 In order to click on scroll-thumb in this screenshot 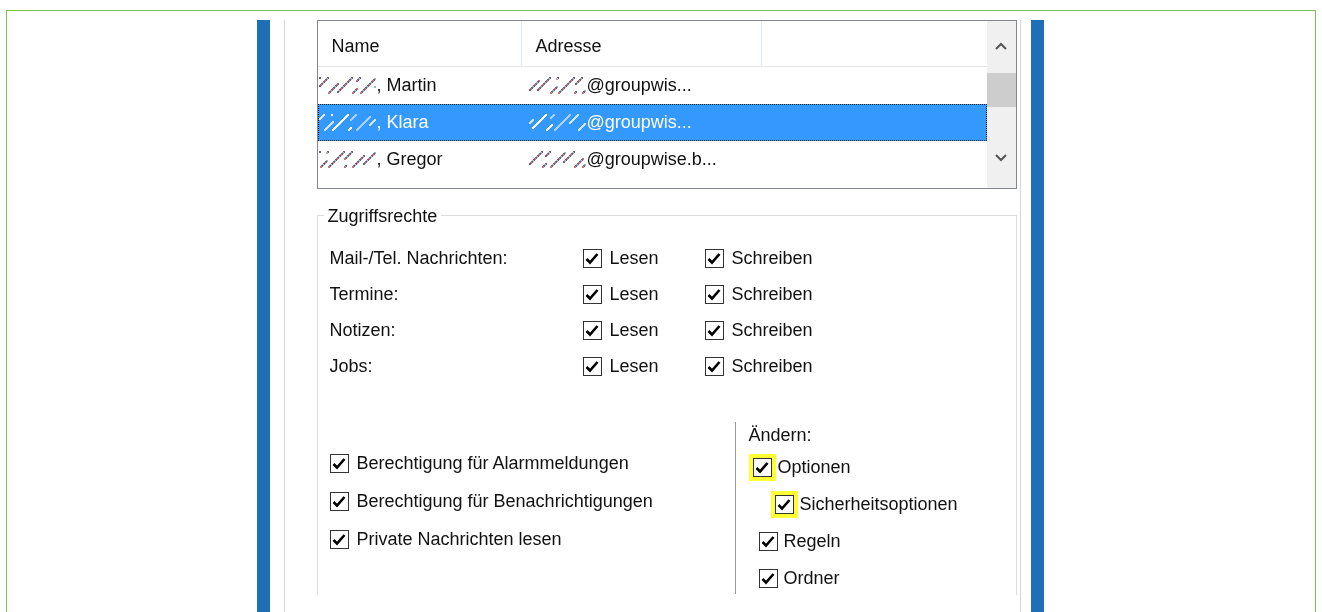, I will do `click(1001, 90)`.